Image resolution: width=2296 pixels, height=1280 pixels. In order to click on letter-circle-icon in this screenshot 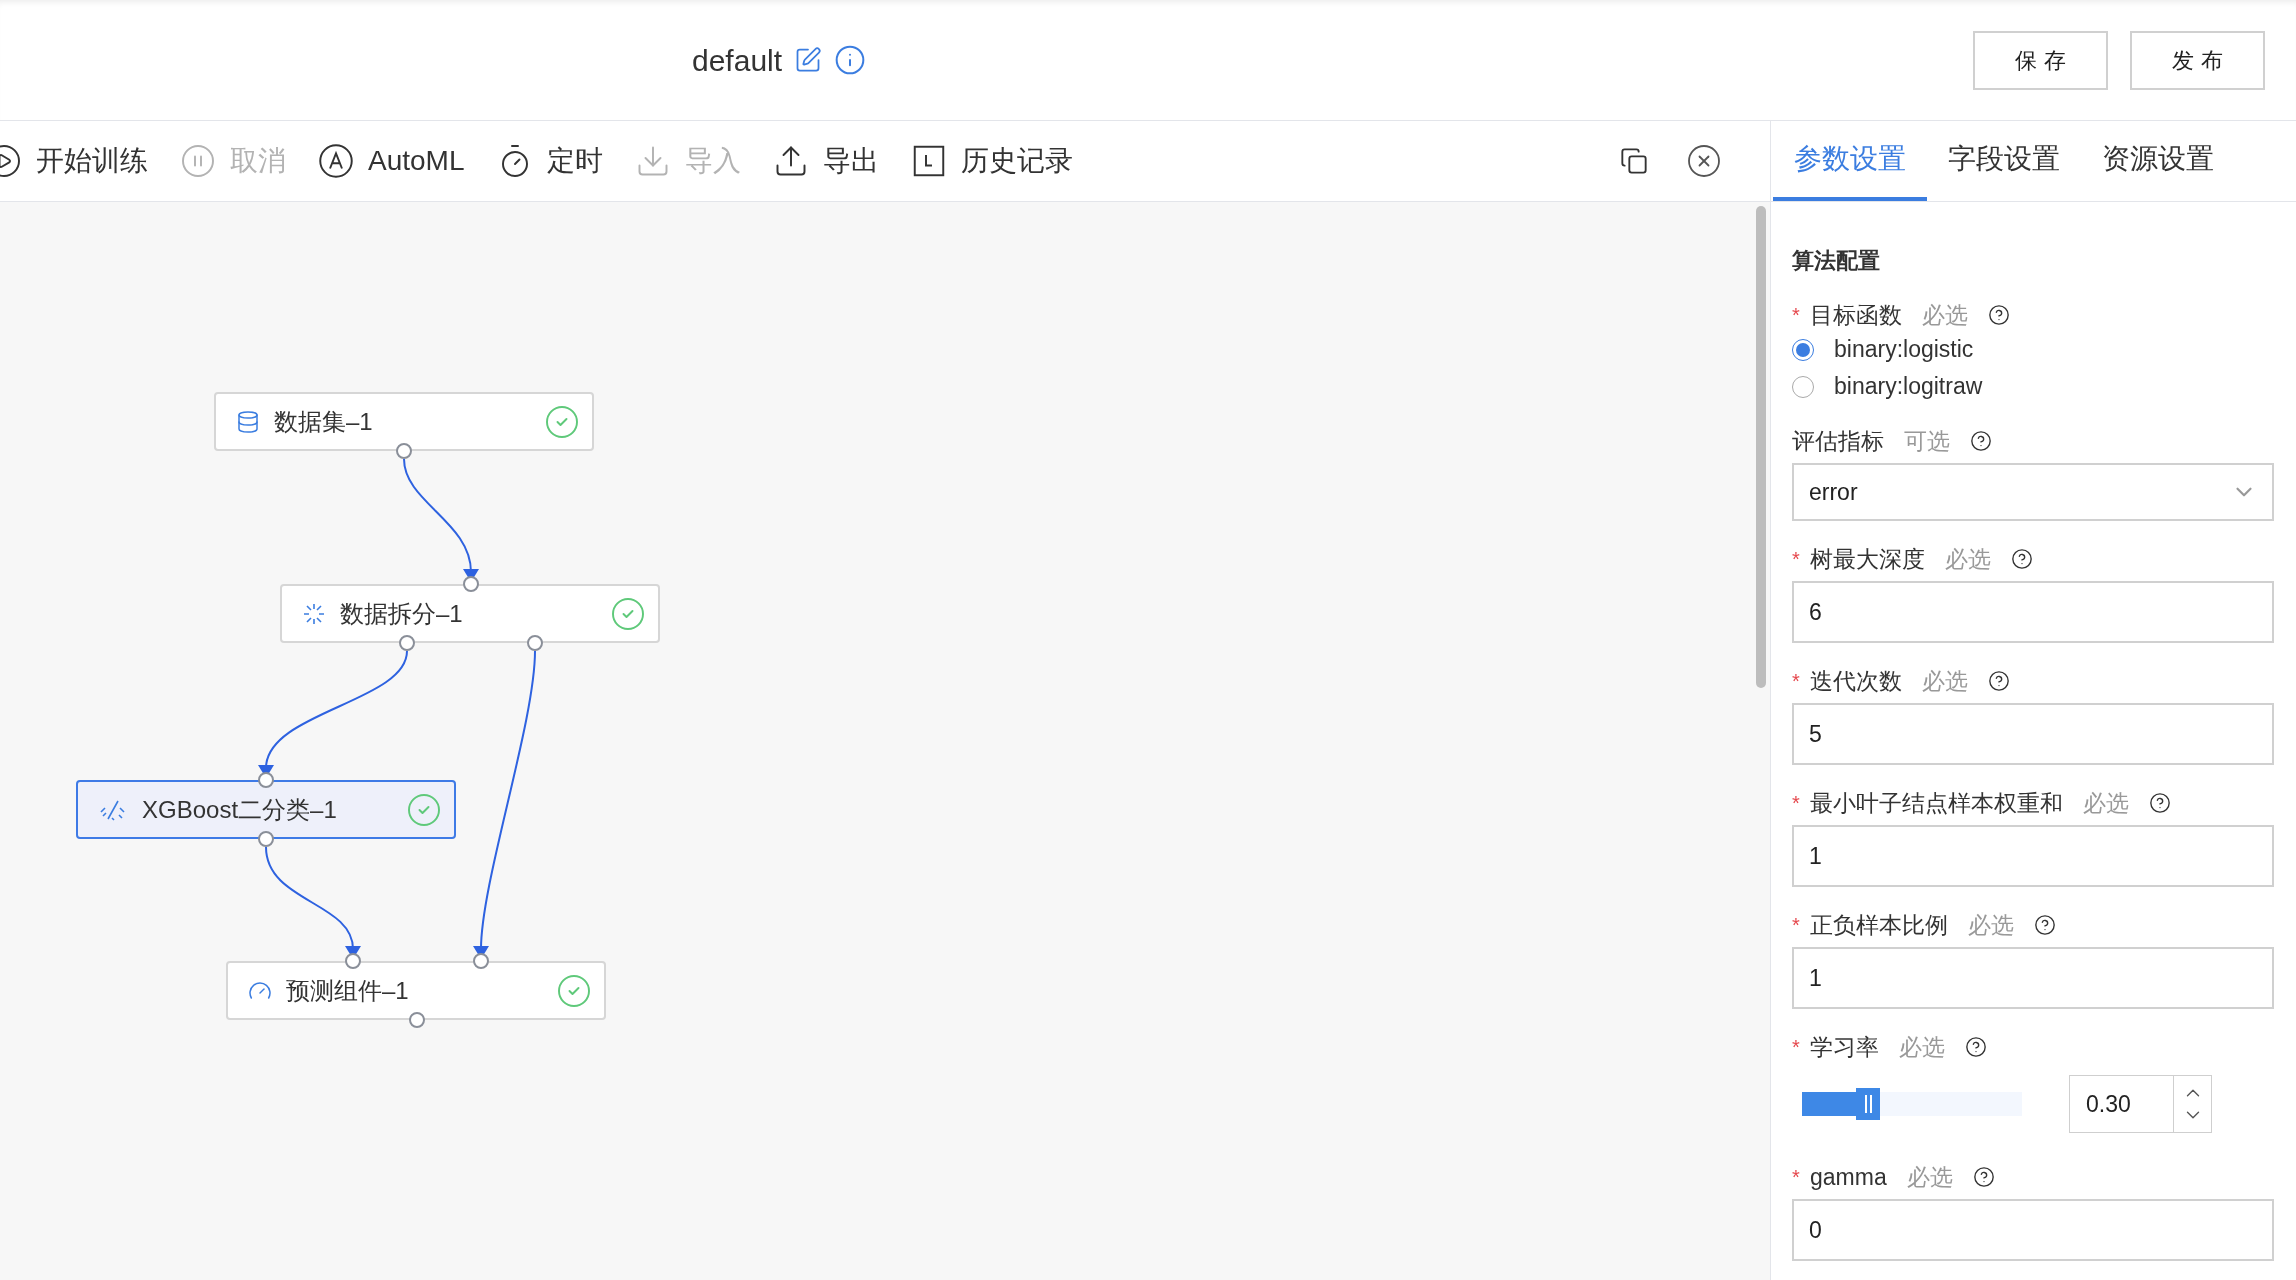, I will do `click(336, 161)`.